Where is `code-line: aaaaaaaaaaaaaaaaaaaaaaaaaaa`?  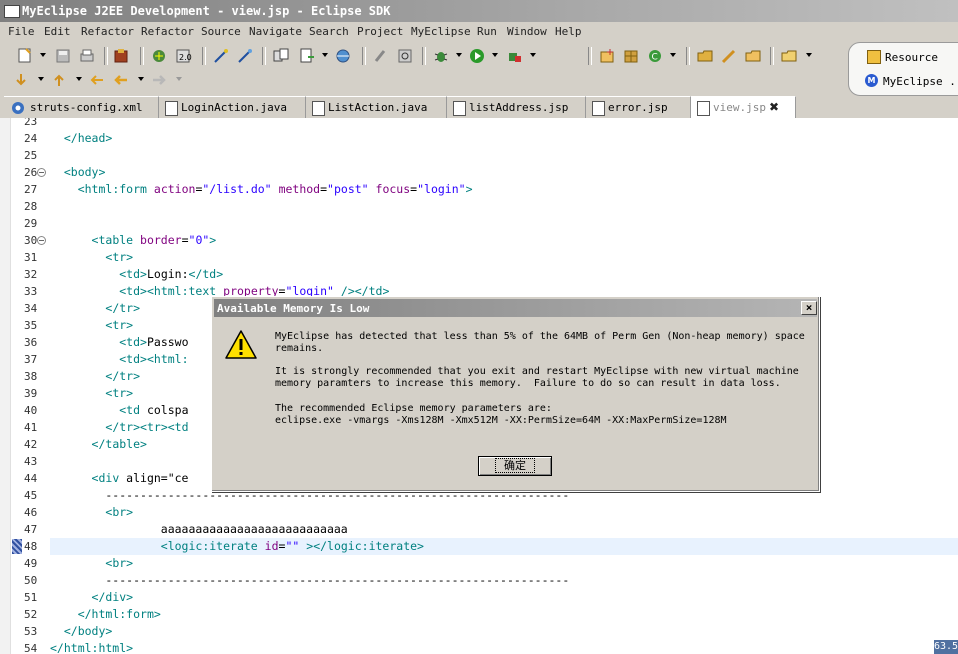
code-line: aaaaaaaaaaaaaaaaaaaaaaaaaaa is located at coordinates (199, 529).